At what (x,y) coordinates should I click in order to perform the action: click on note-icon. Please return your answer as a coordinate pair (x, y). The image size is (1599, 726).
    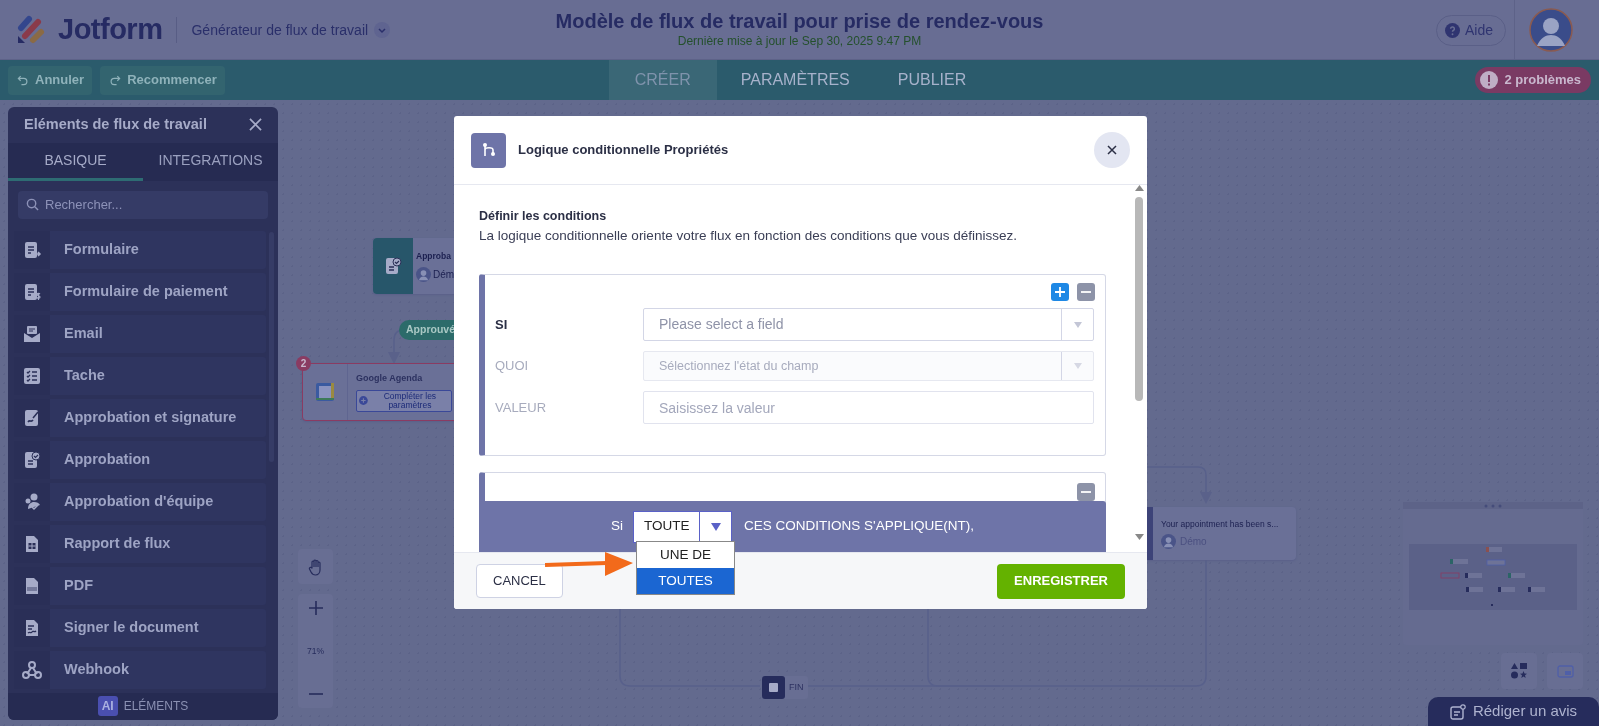
    Looking at the image, I should click on (1457, 711).